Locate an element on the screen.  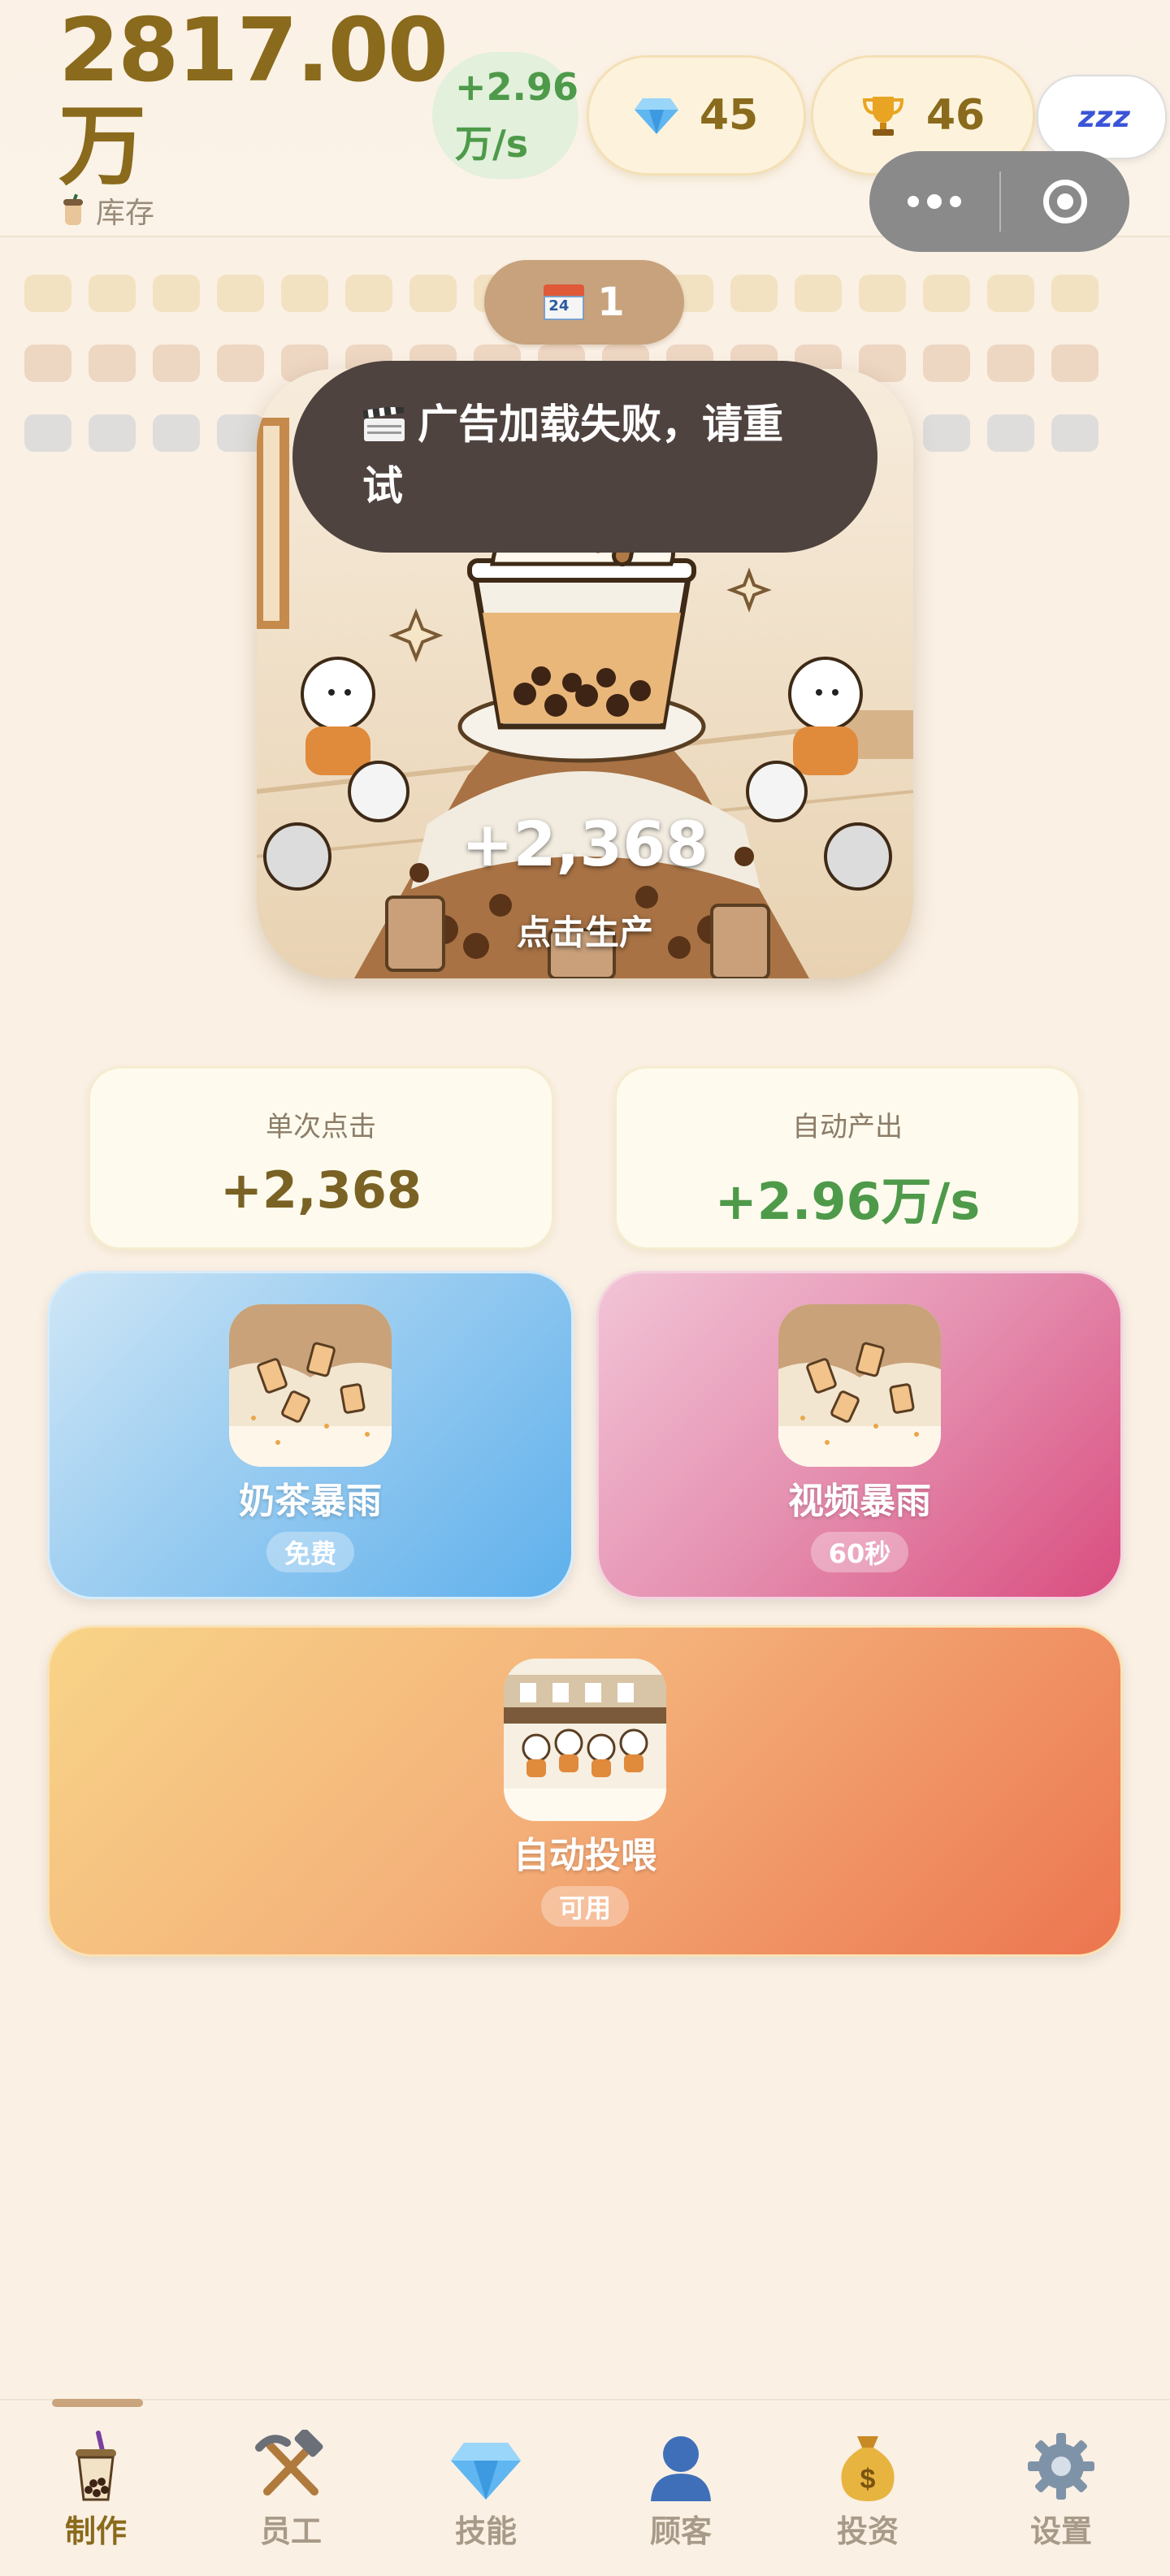
production-rate-badge: +2.96万/s is located at coordinates (505, 116).